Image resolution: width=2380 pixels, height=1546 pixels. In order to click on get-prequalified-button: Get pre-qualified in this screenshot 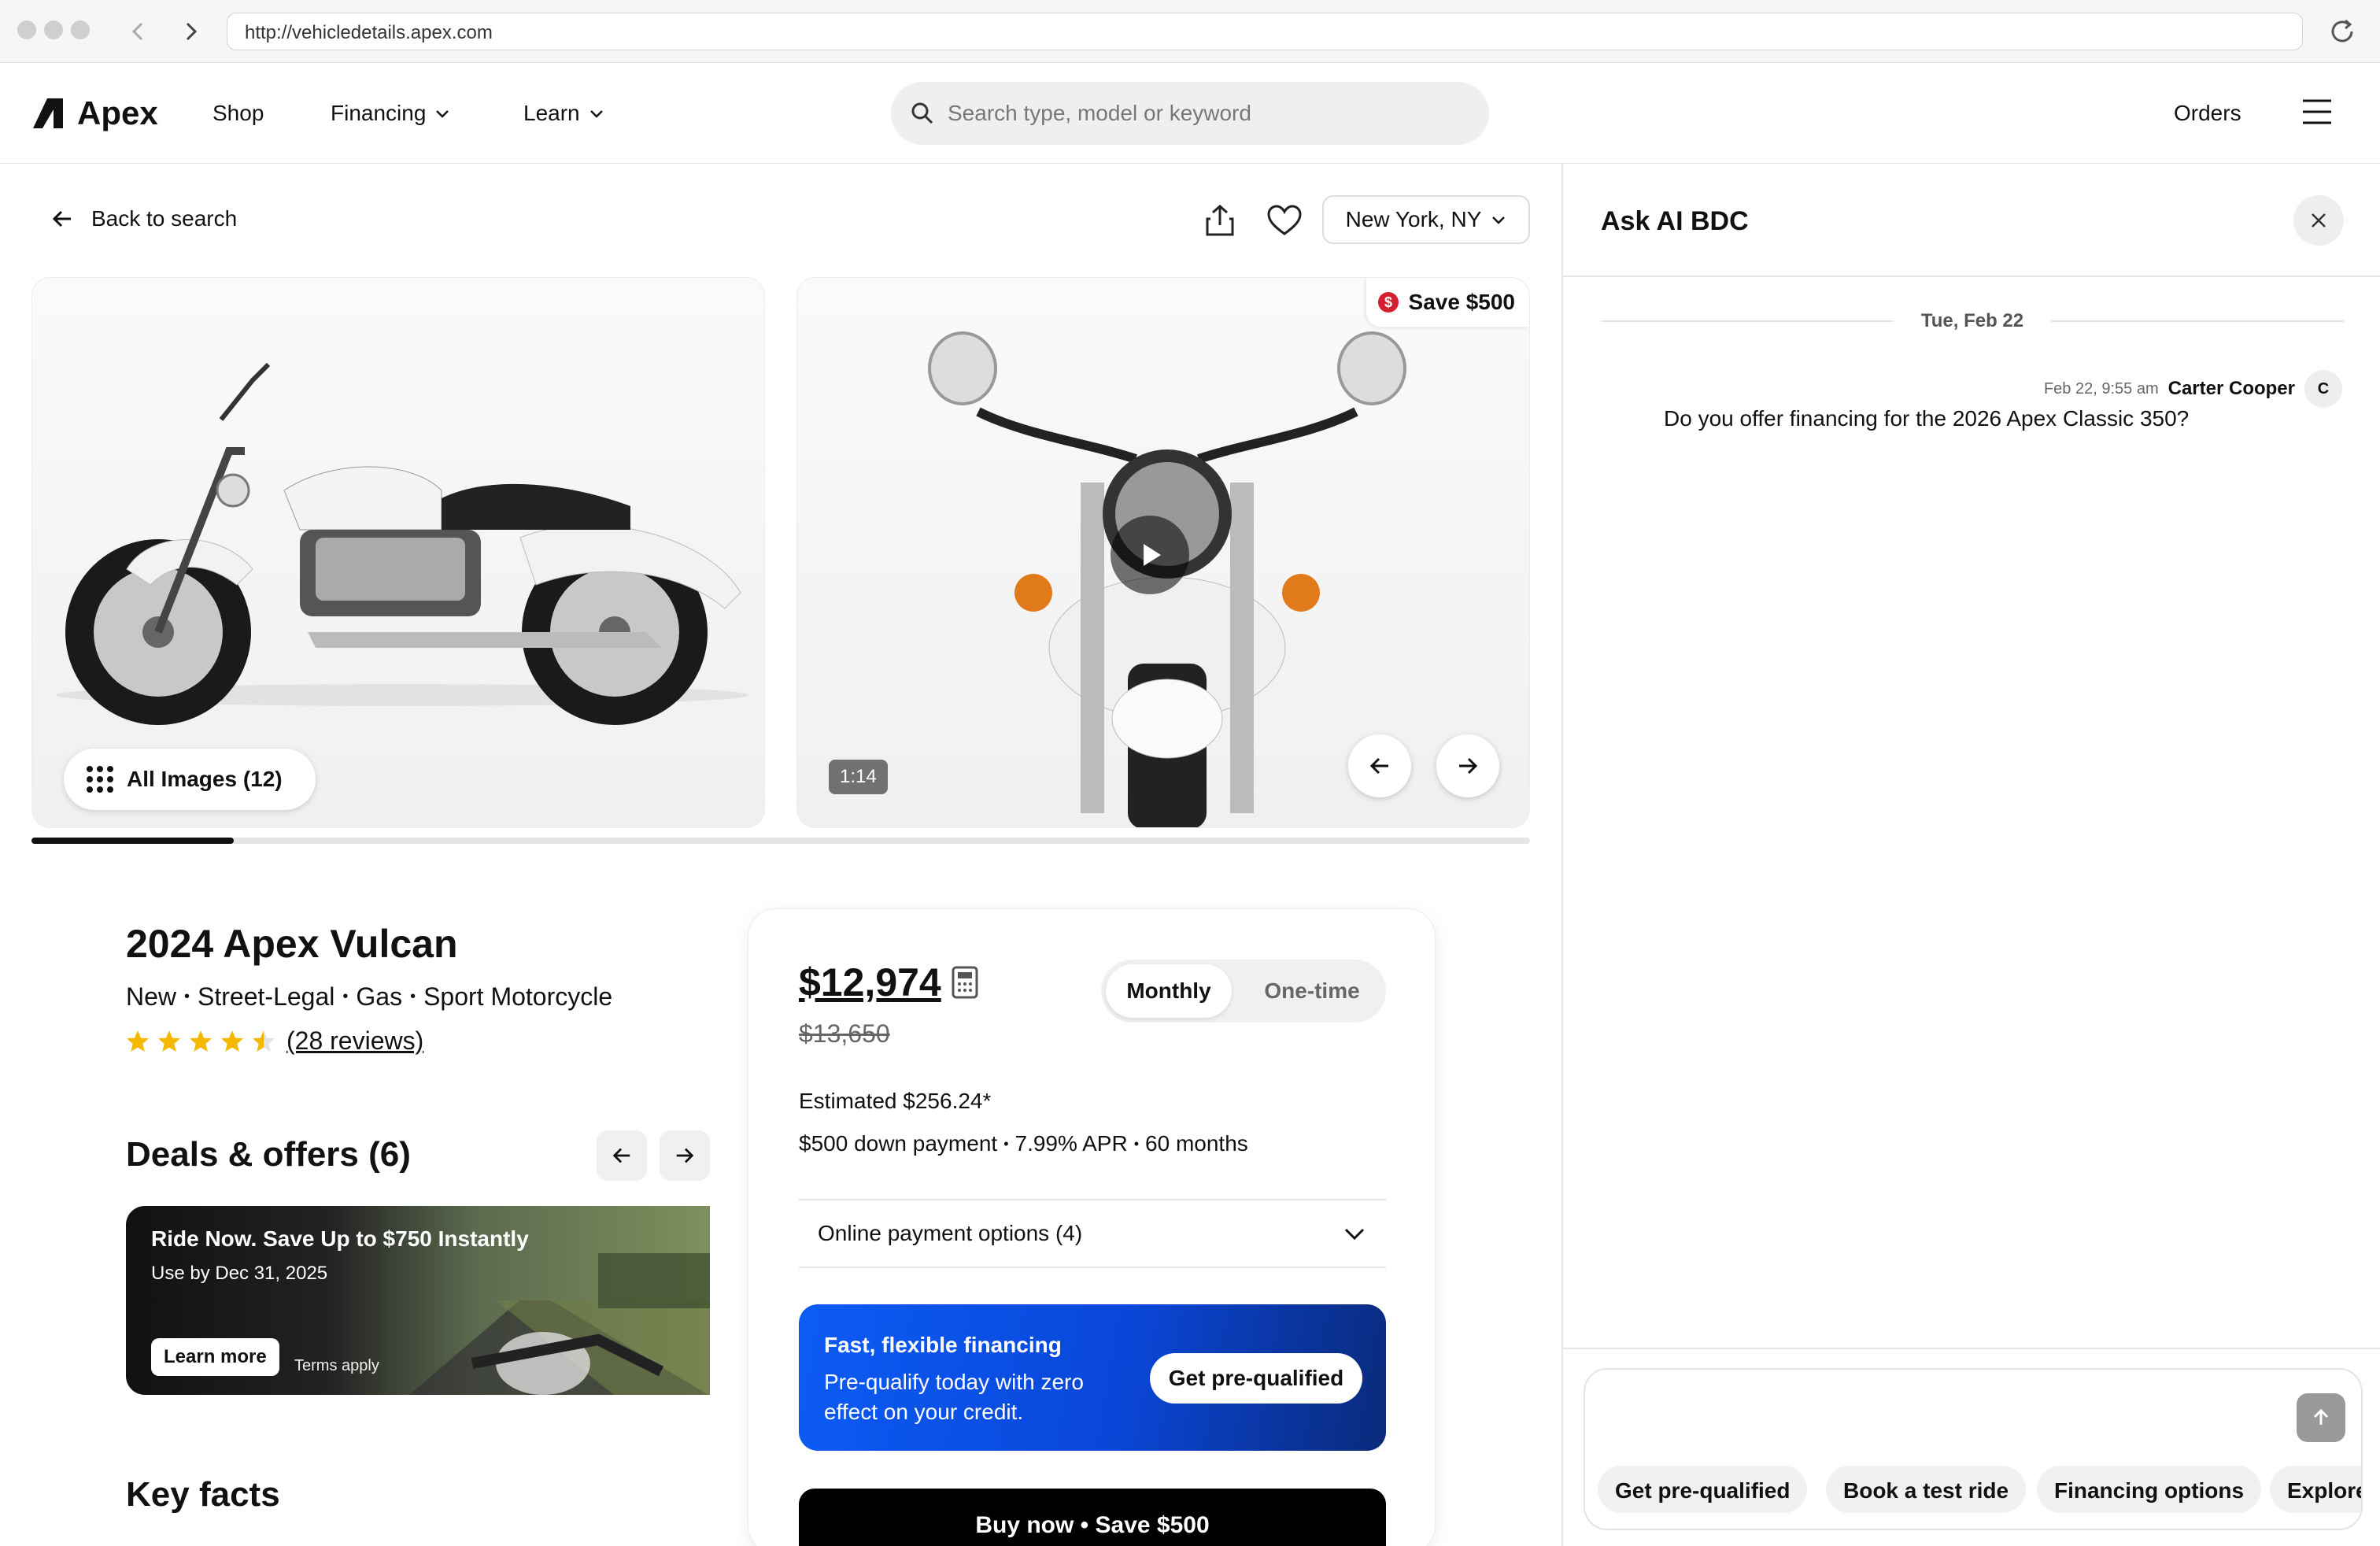, I will do `click(1256, 1378)`.